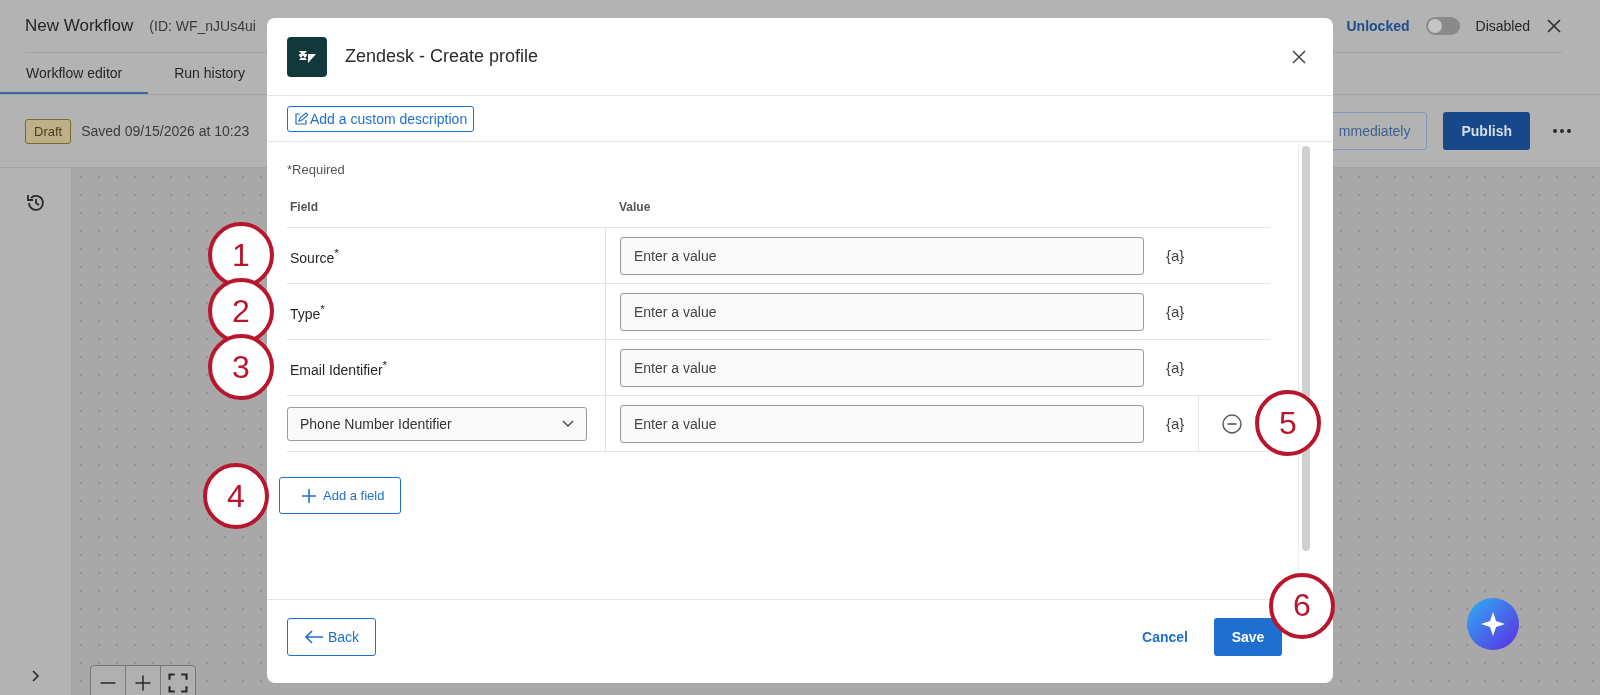 The width and height of the screenshot is (1600, 695). Describe the element at coordinates (338, 367) in the screenshot. I see `field-label: Email Identifier$^{*}$` at that location.